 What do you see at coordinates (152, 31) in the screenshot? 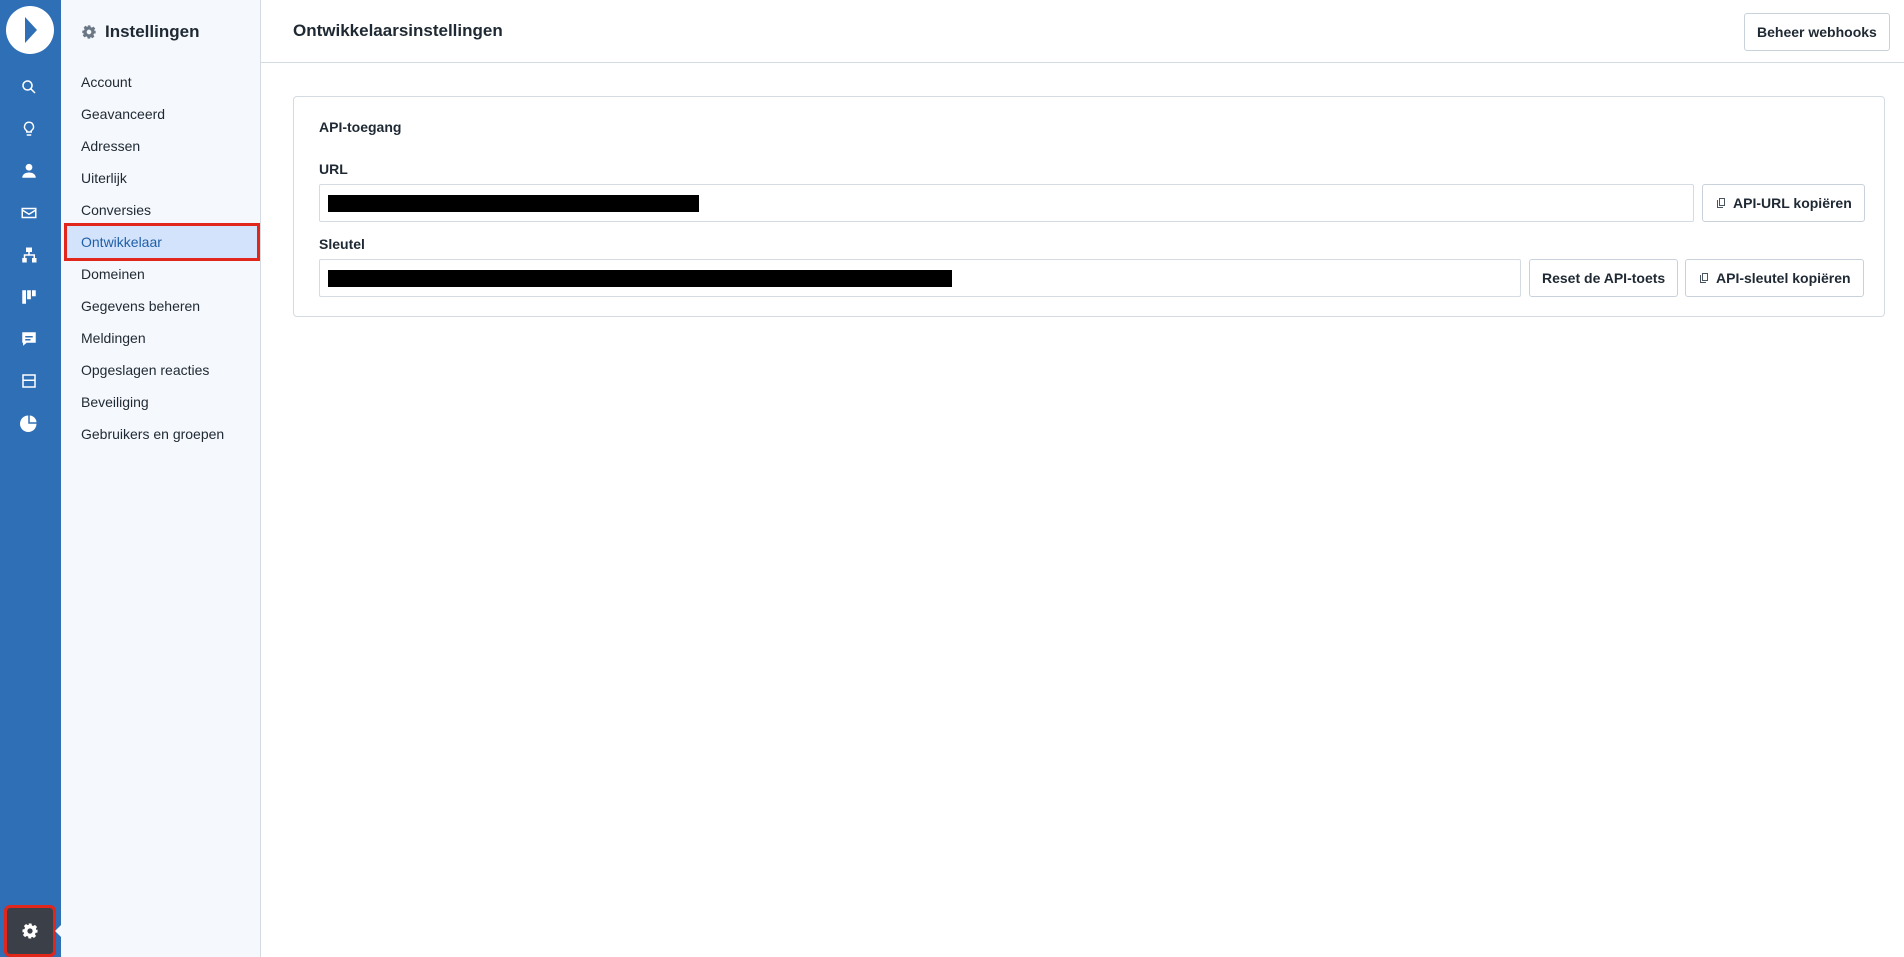
I see `sidebar-title: Instellingen` at bounding box center [152, 31].